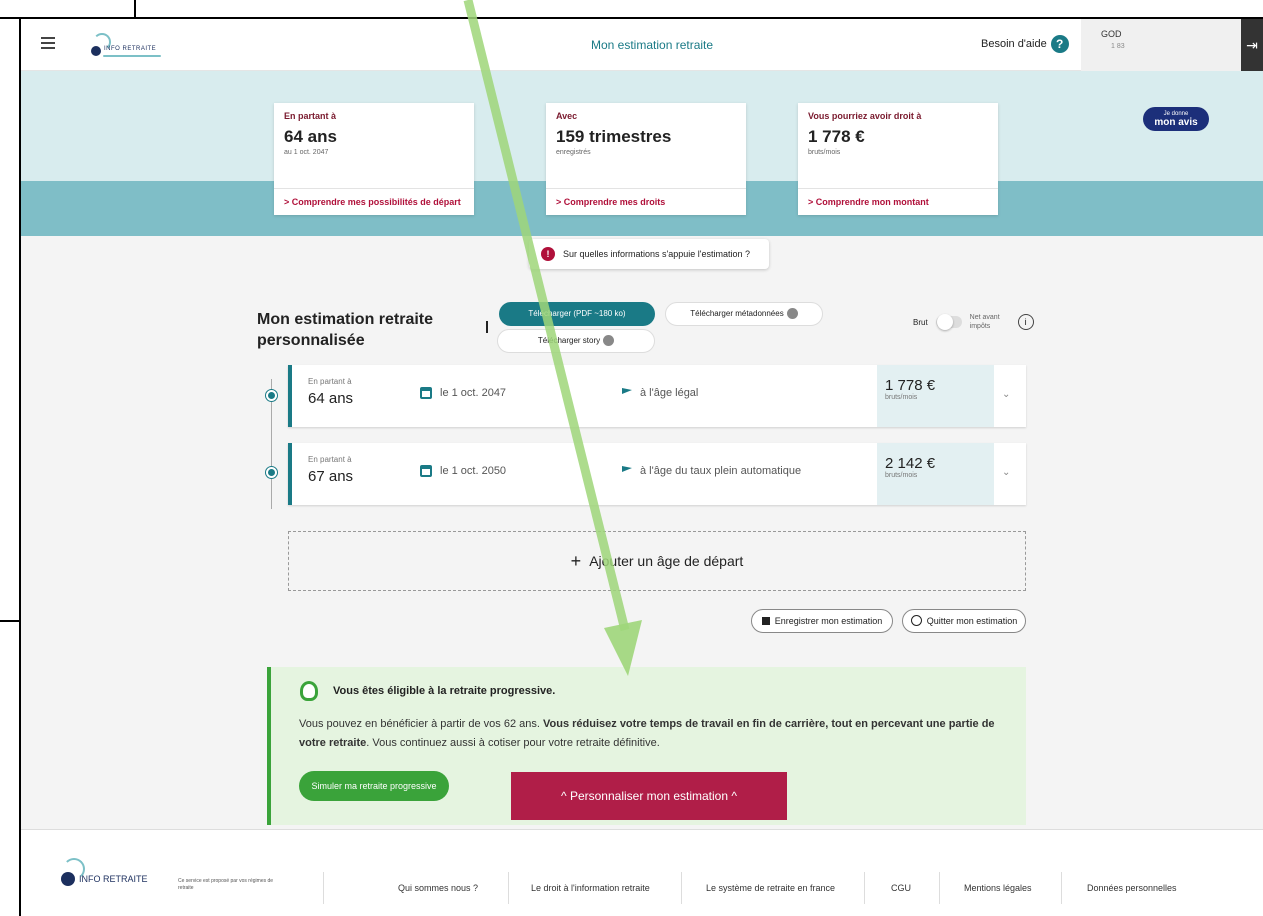 This screenshot has height=916, width=1263. What do you see at coordinates (1025, 322) in the screenshot?
I see `info-circle-icon: i` at bounding box center [1025, 322].